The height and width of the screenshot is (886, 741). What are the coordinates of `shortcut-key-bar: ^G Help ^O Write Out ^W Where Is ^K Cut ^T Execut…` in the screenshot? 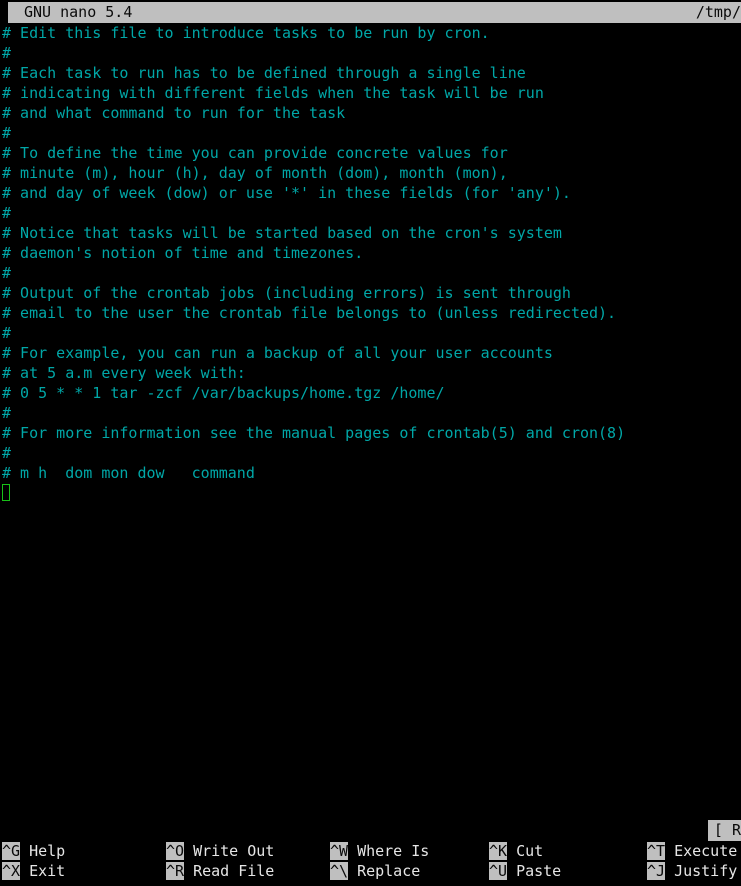 It's located at (370, 863).